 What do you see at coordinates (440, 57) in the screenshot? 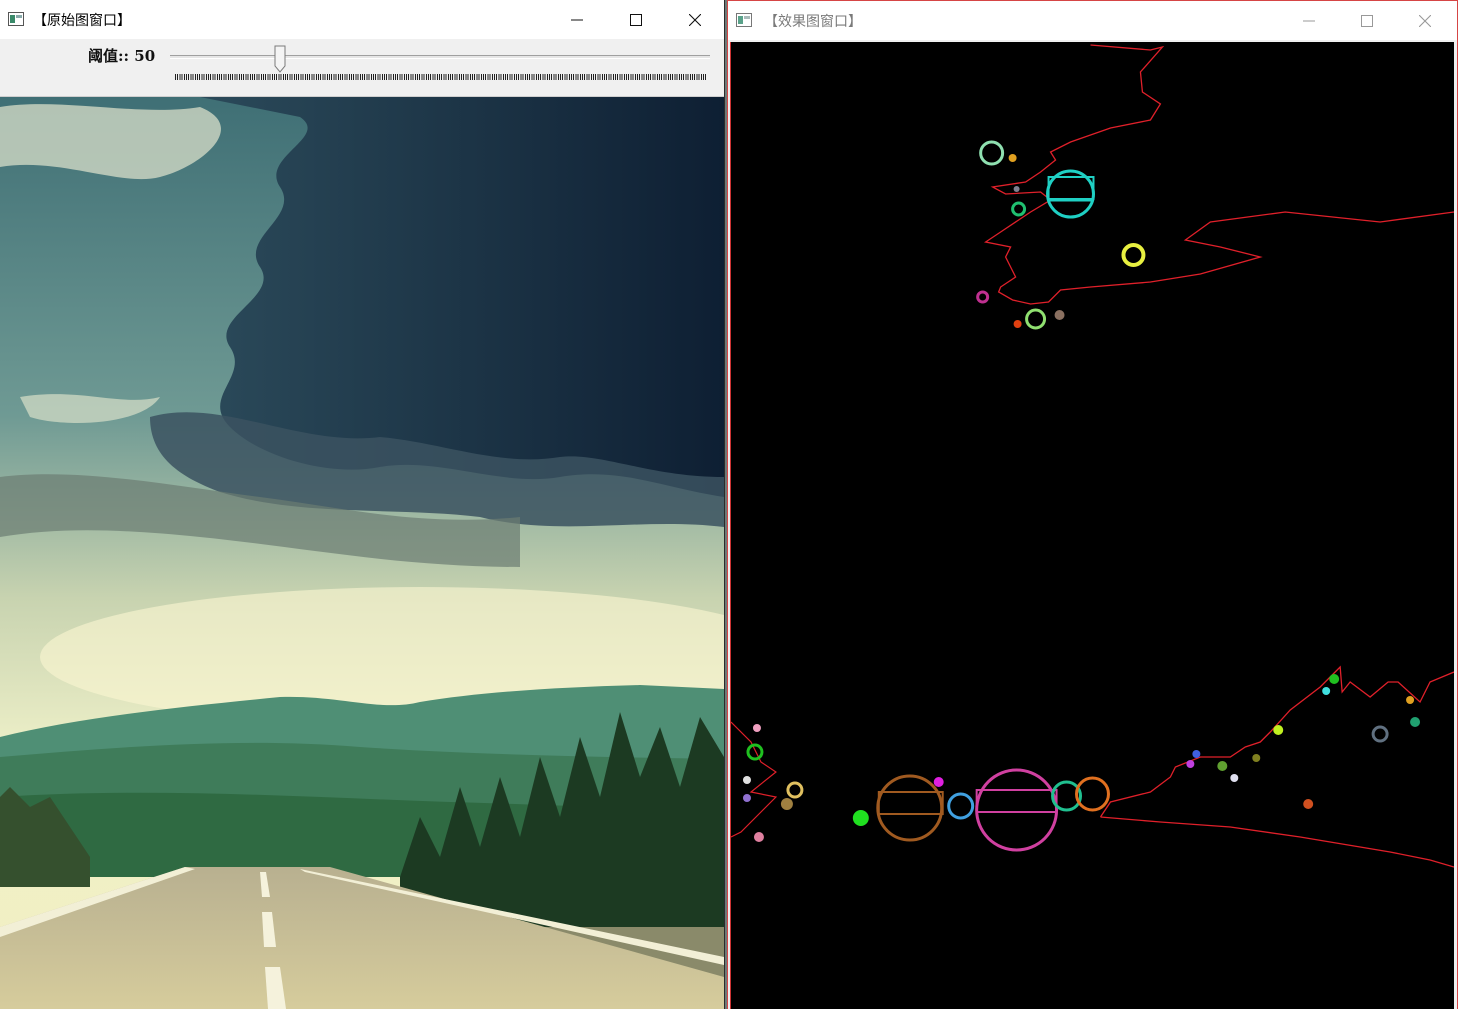
I see `threshold-slider-track` at bounding box center [440, 57].